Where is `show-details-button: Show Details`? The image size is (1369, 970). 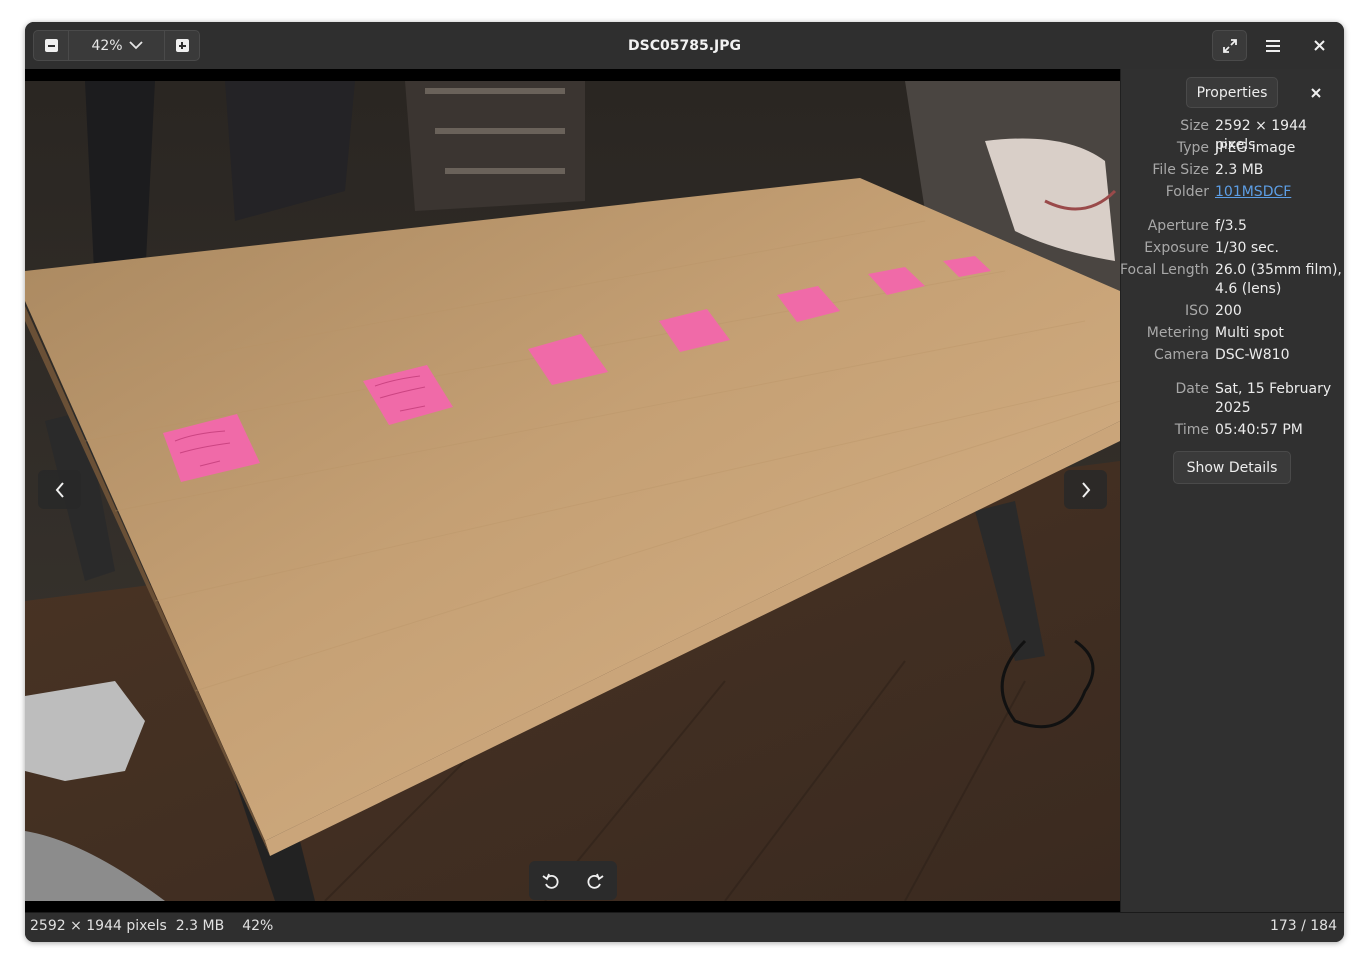
show-details-button: Show Details is located at coordinates (1232, 467).